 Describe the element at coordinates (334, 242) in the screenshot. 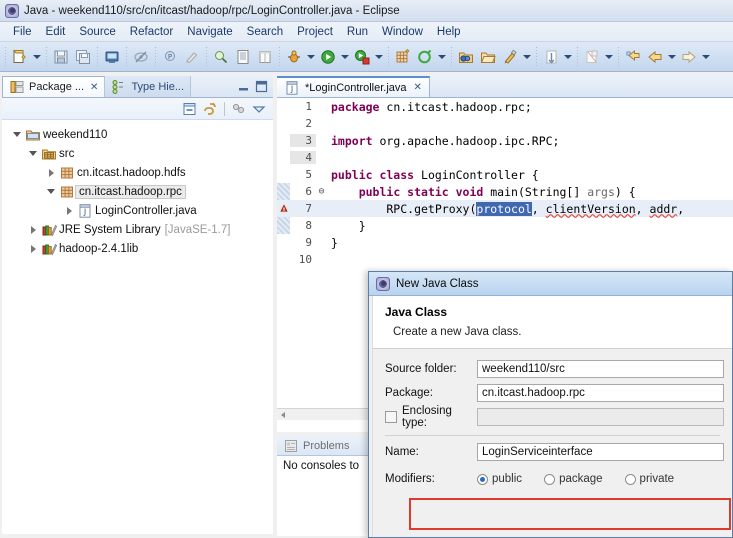

I see `code-text: }` at that location.